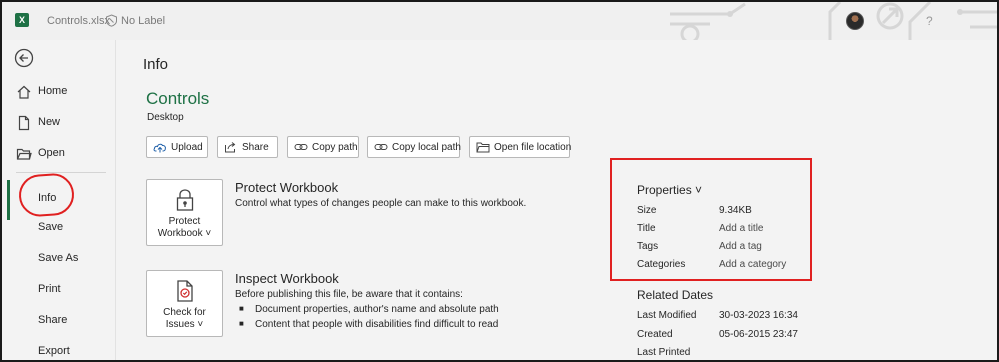  Describe the element at coordinates (533, 147) in the screenshot. I see `open-file-location-label: Open file location` at that location.